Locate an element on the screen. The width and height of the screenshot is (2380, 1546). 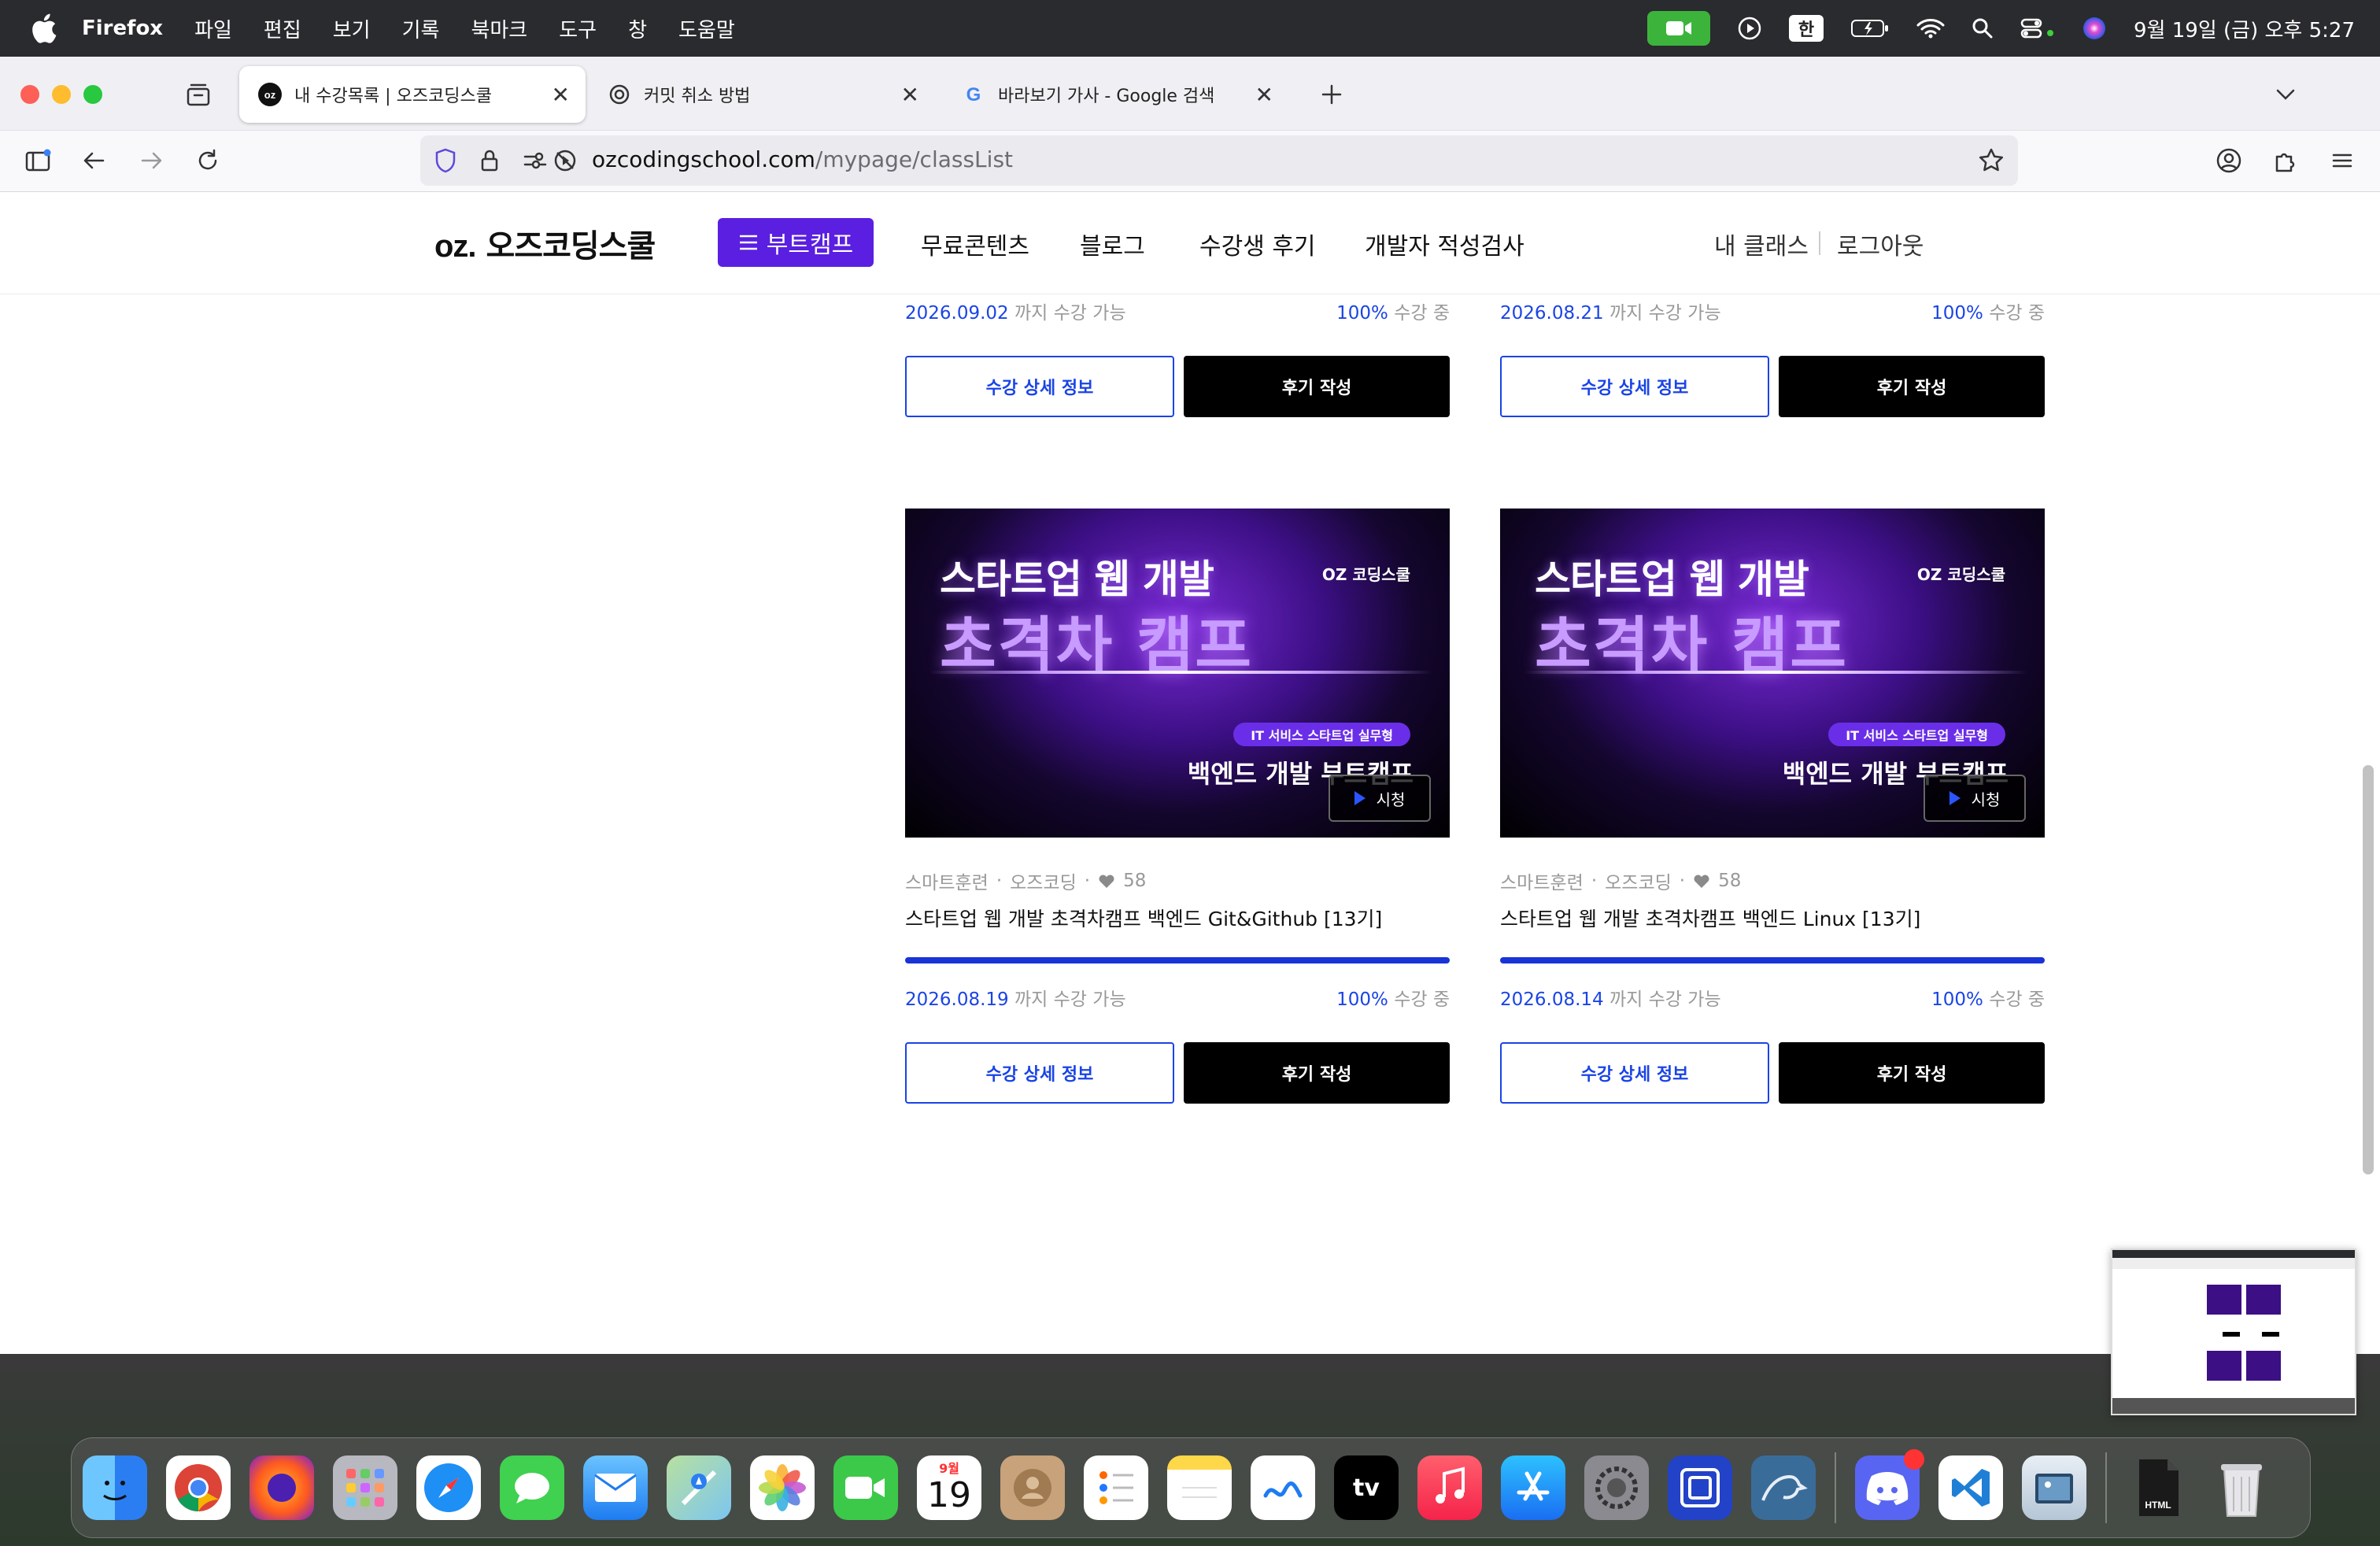
autoplay-blocked-icon is located at coordinates (565, 160).